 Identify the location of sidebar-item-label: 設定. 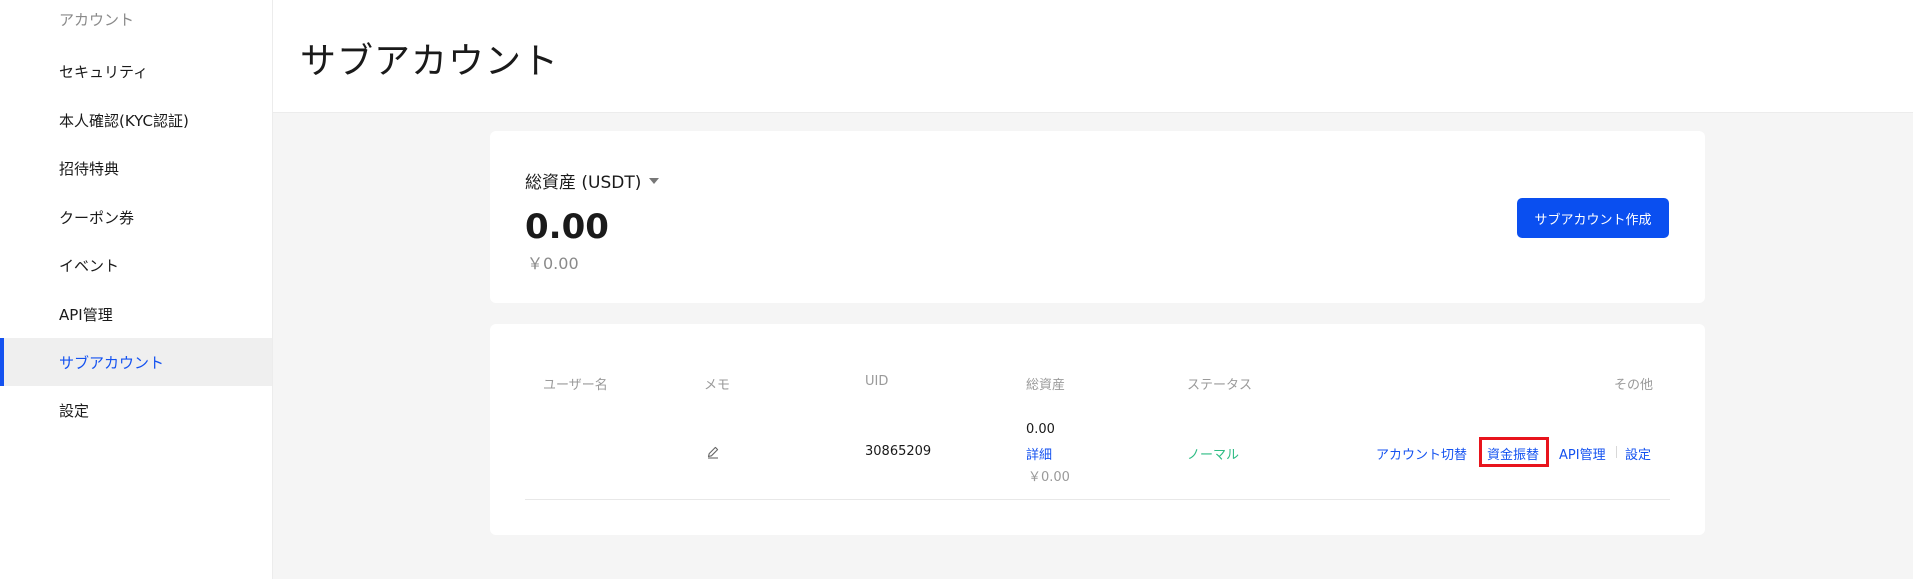
(74, 410).